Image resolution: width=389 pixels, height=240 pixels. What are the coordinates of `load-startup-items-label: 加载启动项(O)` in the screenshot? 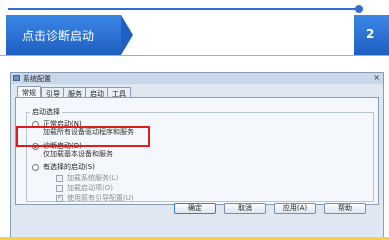 It's located at (90, 188).